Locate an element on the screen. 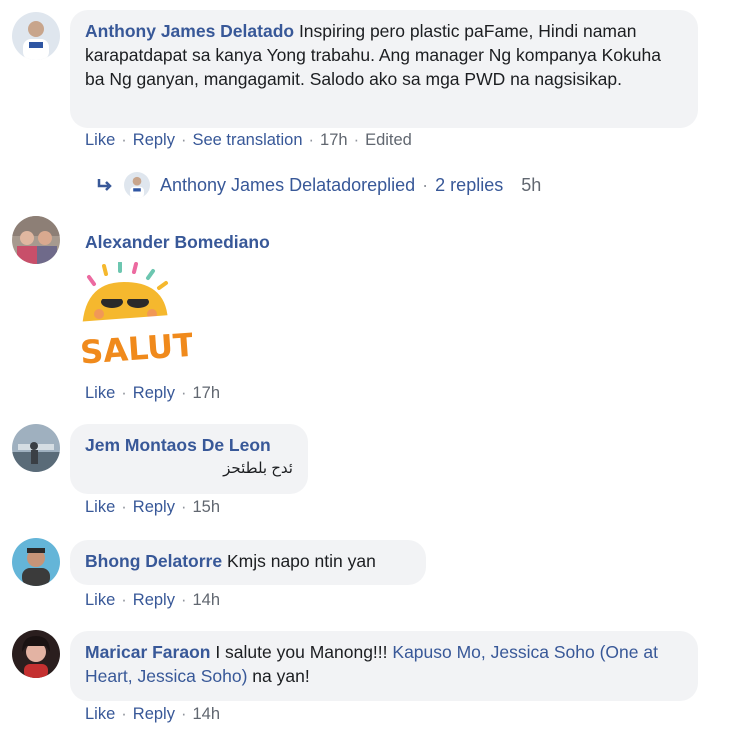 Image resolution: width=750 pixels, height=738 pixels. reply-arrow-icon is located at coordinates (104, 185).